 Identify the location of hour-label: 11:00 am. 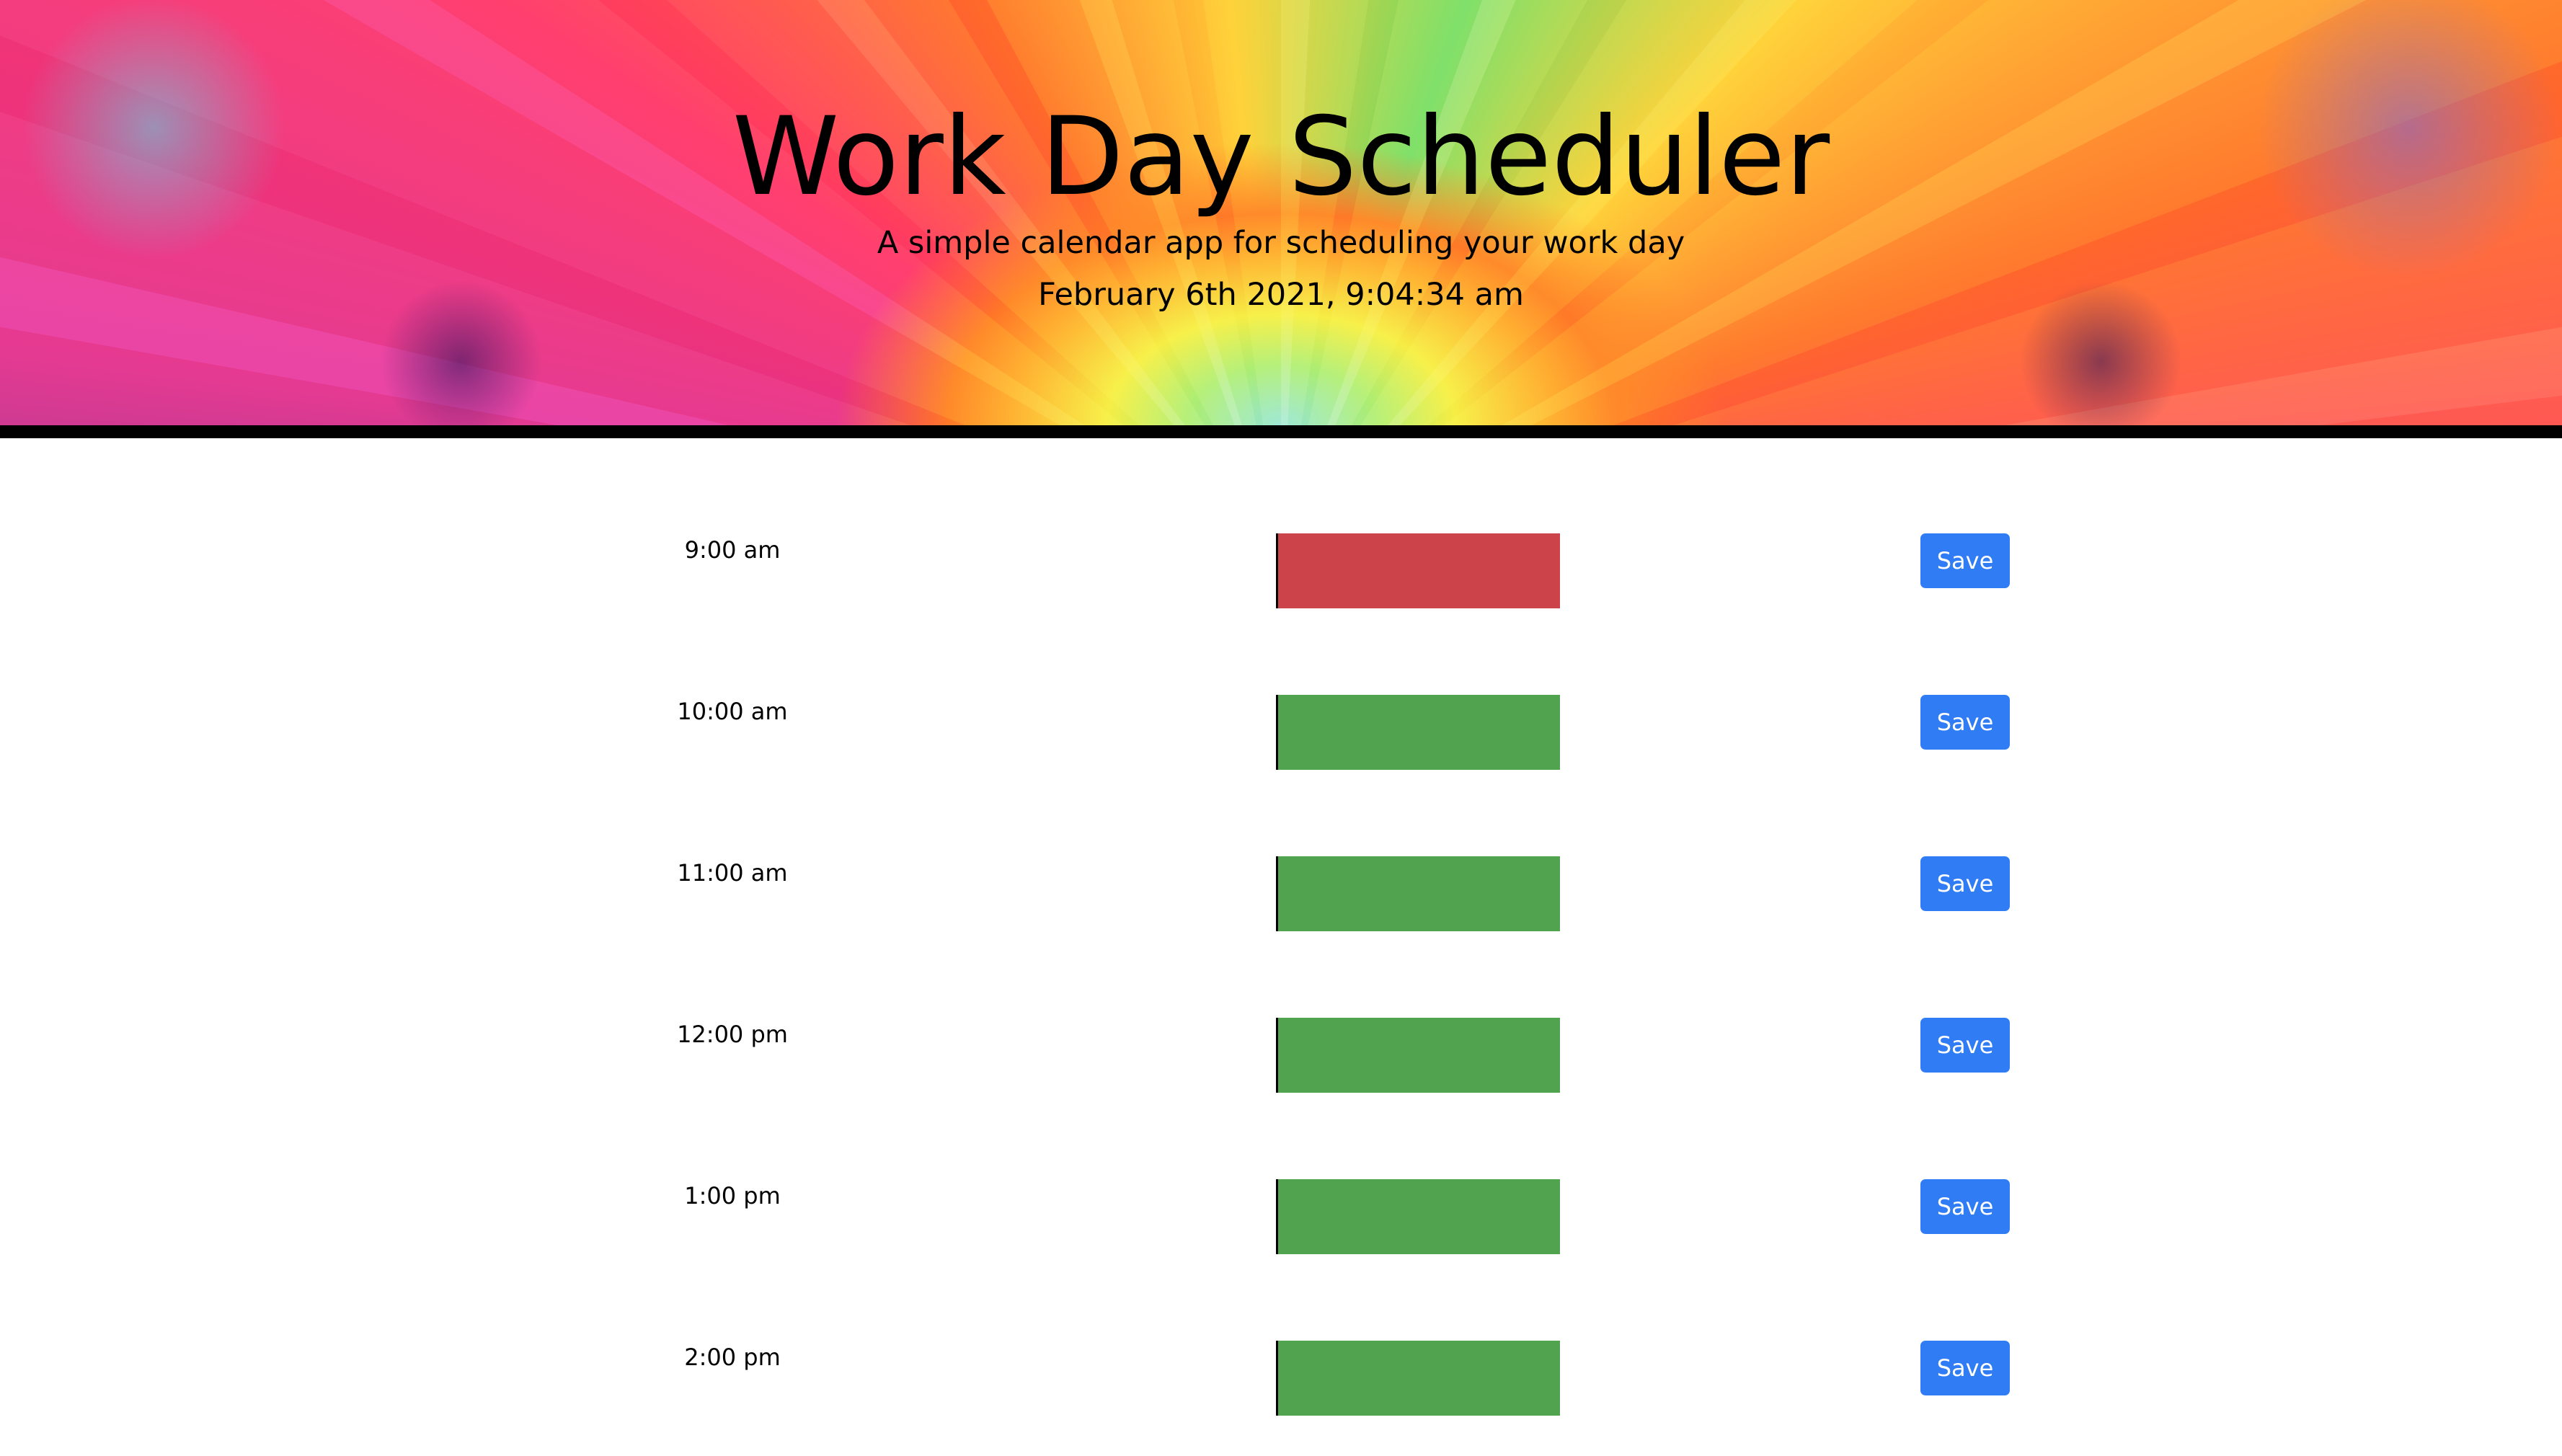
(732, 873).